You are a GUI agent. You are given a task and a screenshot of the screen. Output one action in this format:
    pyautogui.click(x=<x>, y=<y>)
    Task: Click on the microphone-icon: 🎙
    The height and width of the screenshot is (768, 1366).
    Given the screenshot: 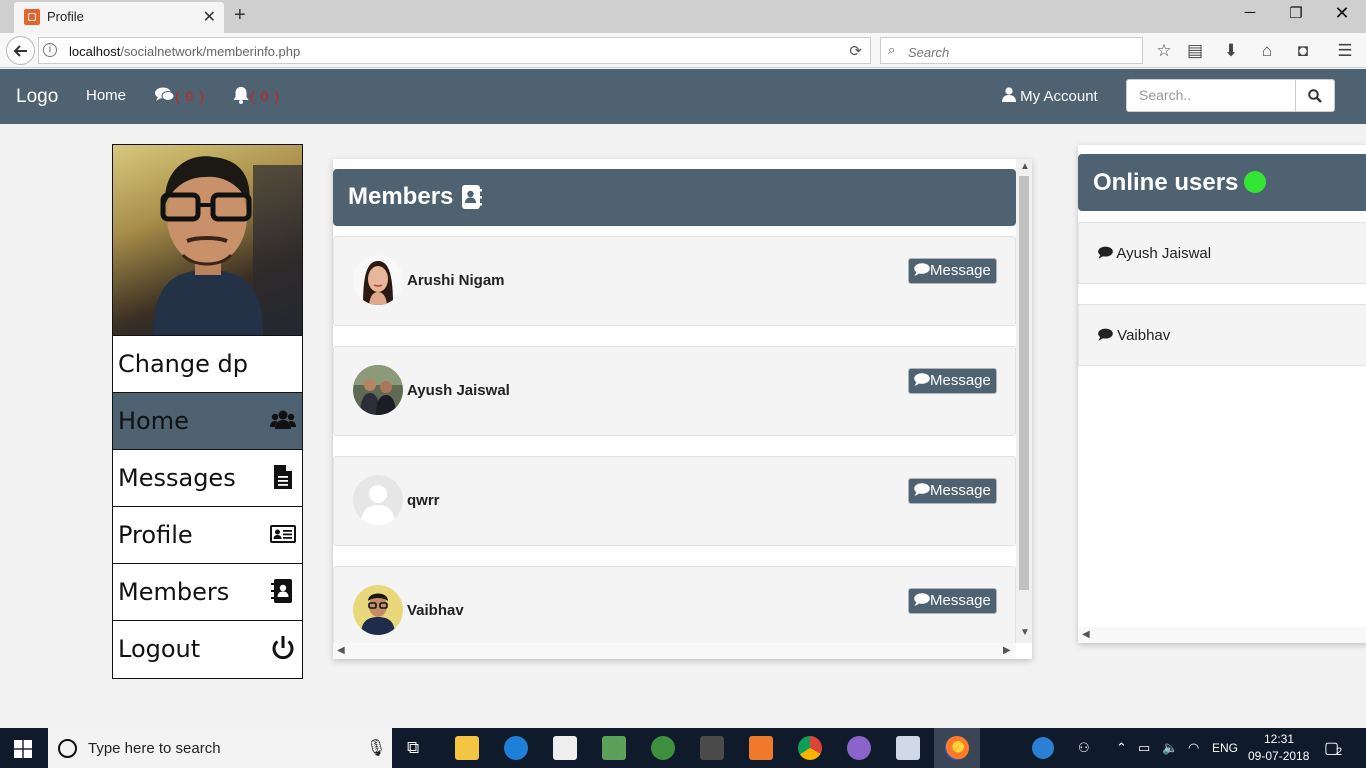 What is the action you would take?
    pyautogui.click(x=376, y=748)
    